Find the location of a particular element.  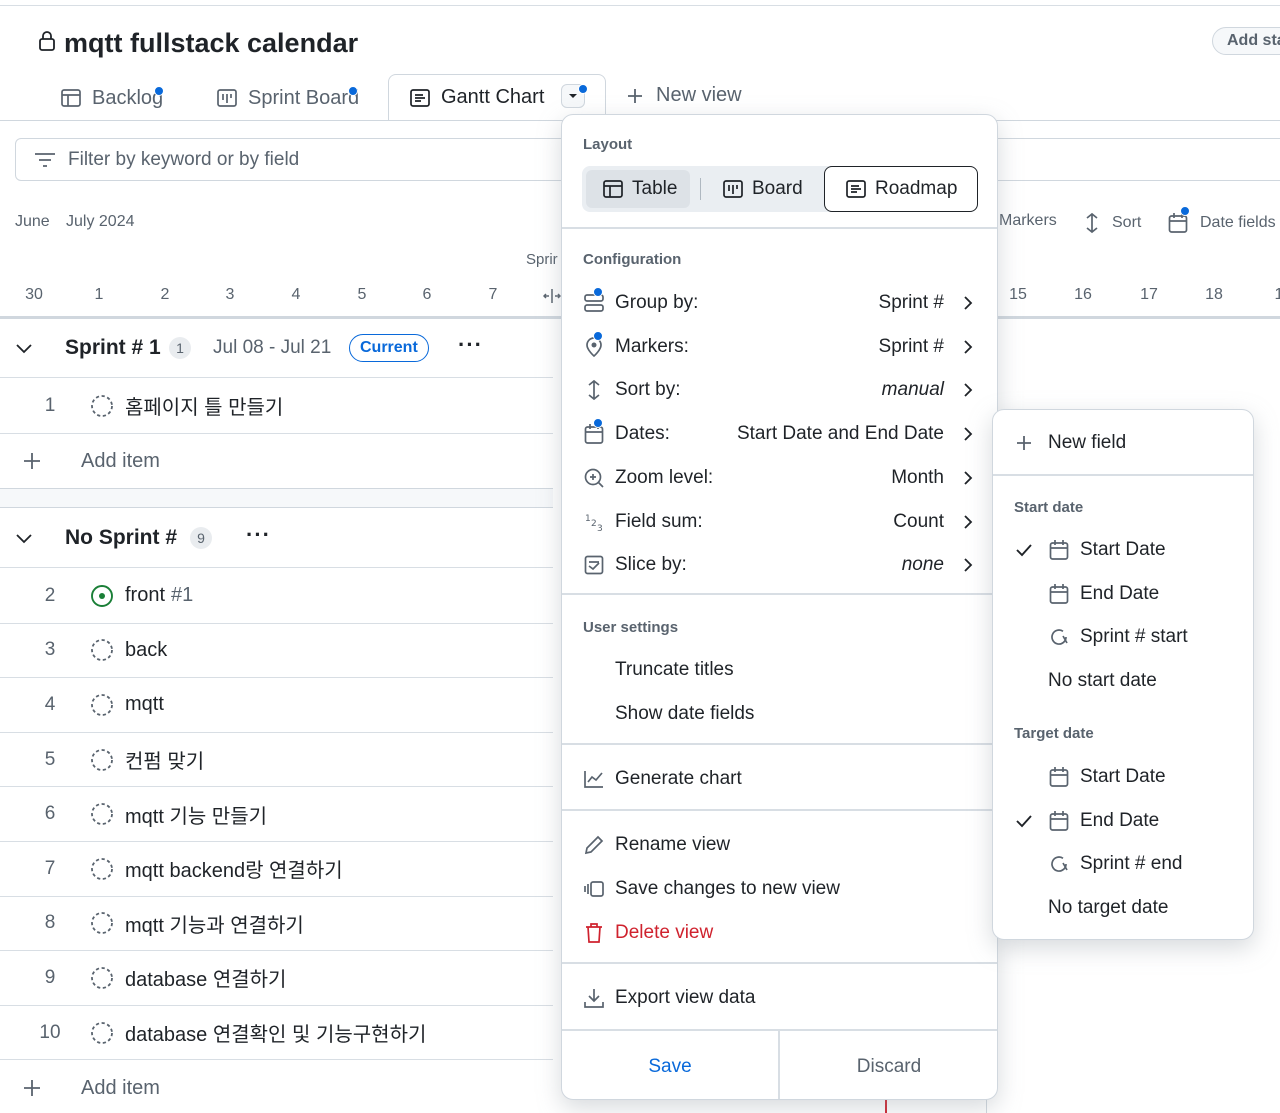

layout-option-board: Board is located at coordinates (762, 189).